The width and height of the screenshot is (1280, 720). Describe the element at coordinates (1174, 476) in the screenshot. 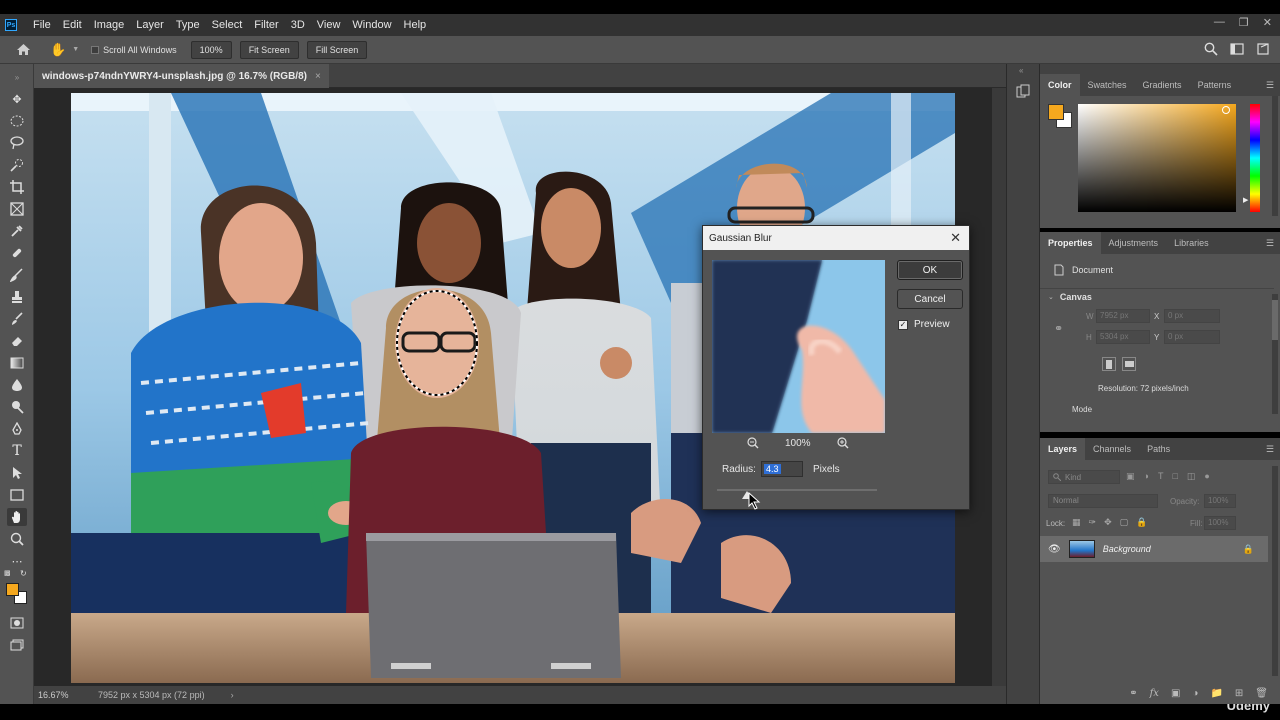

I see `filter-shape-icon: □` at that location.